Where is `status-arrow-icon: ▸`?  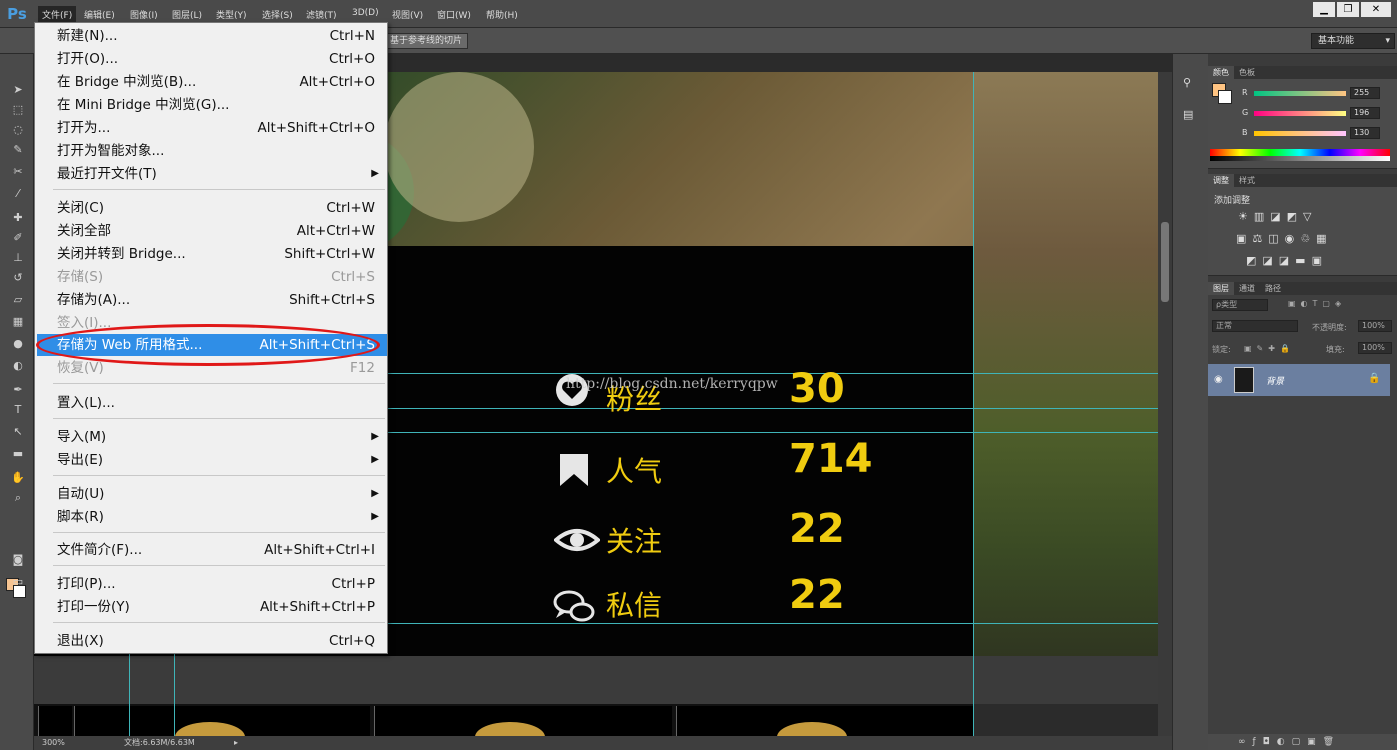
status-arrow-icon: ▸ is located at coordinates (236, 743).